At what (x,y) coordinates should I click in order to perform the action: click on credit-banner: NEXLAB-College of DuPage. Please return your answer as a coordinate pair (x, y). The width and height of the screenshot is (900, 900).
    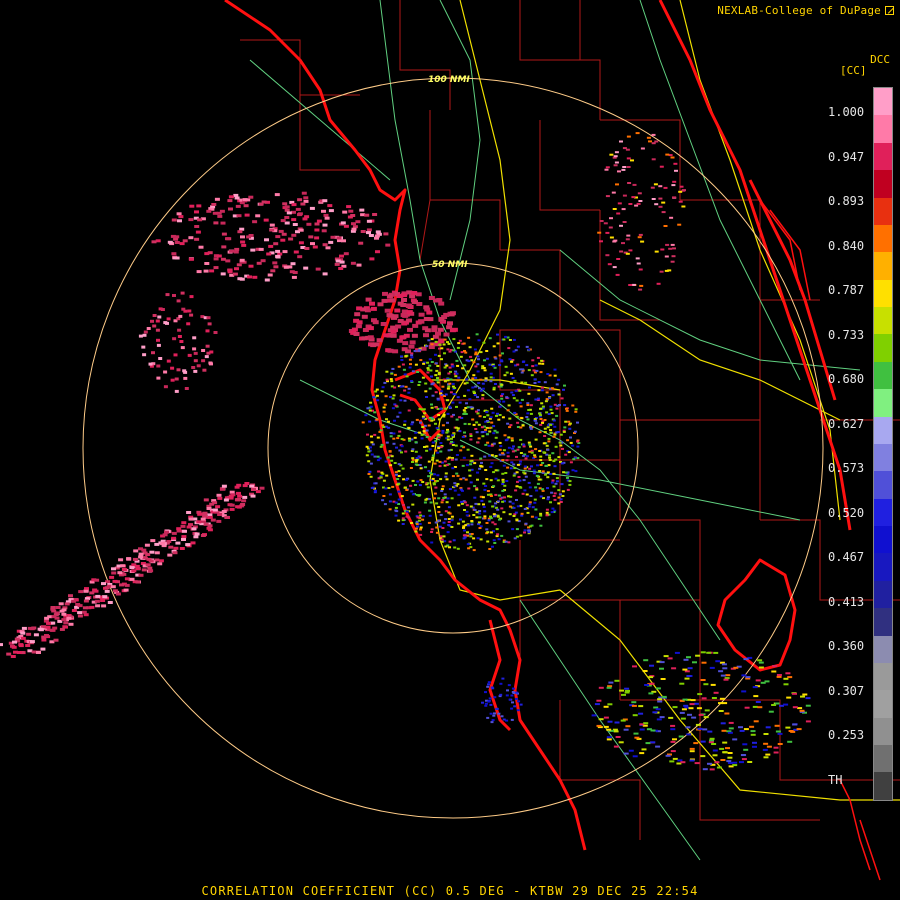
    Looking at the image, I should click on (805, 10).